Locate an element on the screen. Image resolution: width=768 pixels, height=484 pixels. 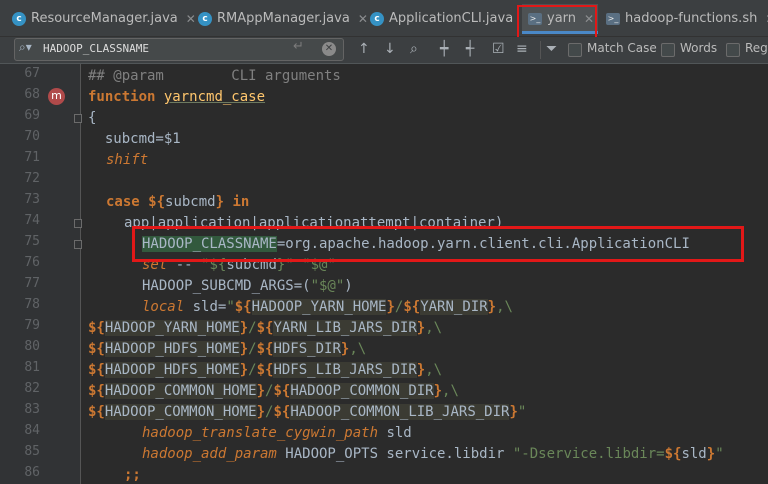
tab-resourcemanager-java: c ResourceManager.java ✕ is located at coordinates (104, 19).